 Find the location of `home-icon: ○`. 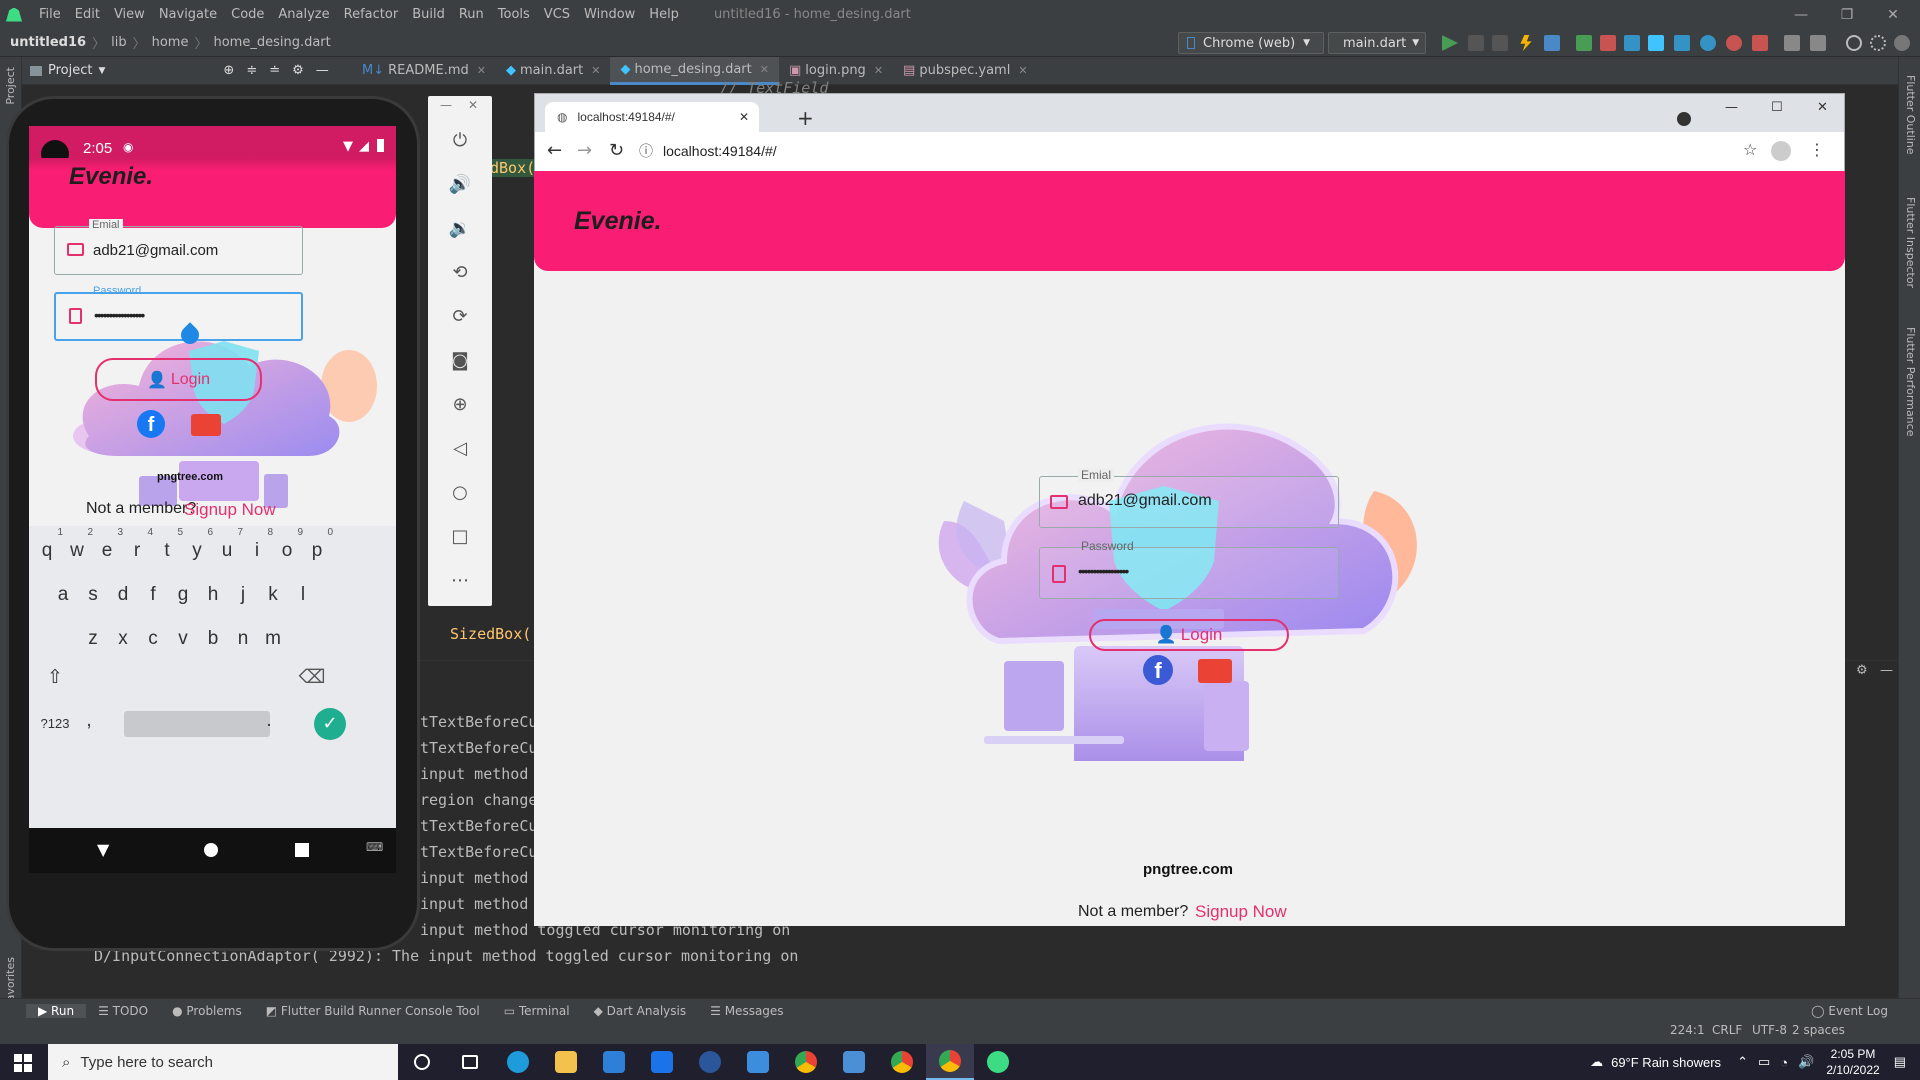

home-icon: ○ is located at coordinates (460, 492).